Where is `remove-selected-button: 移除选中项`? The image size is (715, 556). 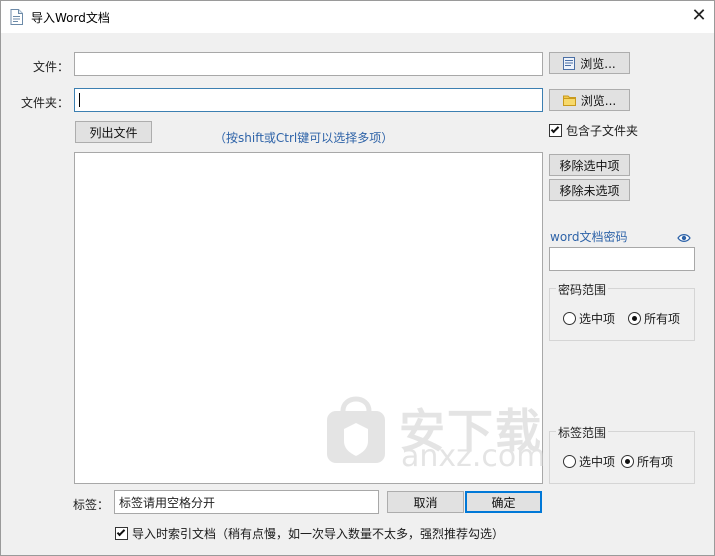
remove-selected-button: 移除选中项 is located at coordinates (589, 165).